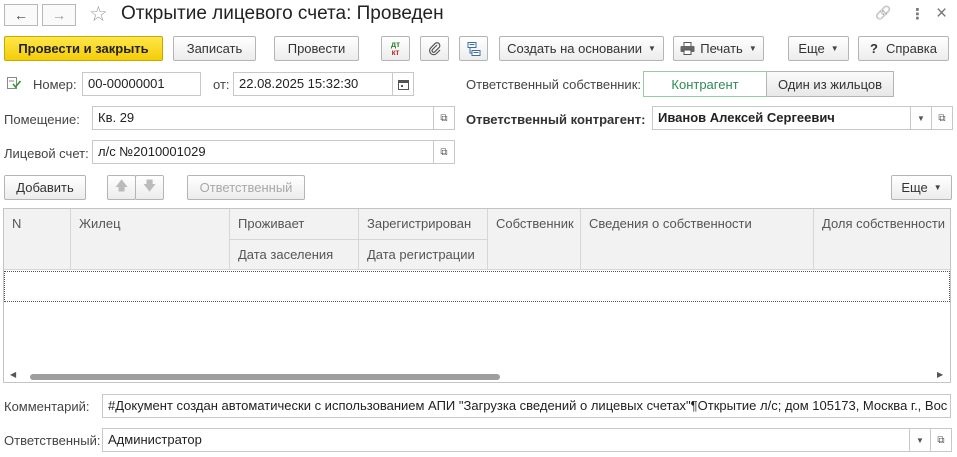 This screenshot has height=457, width=957. Describe the element at coordinates (506, 440) in the screenshot. I see `responsible-field: Администратор` at that location.